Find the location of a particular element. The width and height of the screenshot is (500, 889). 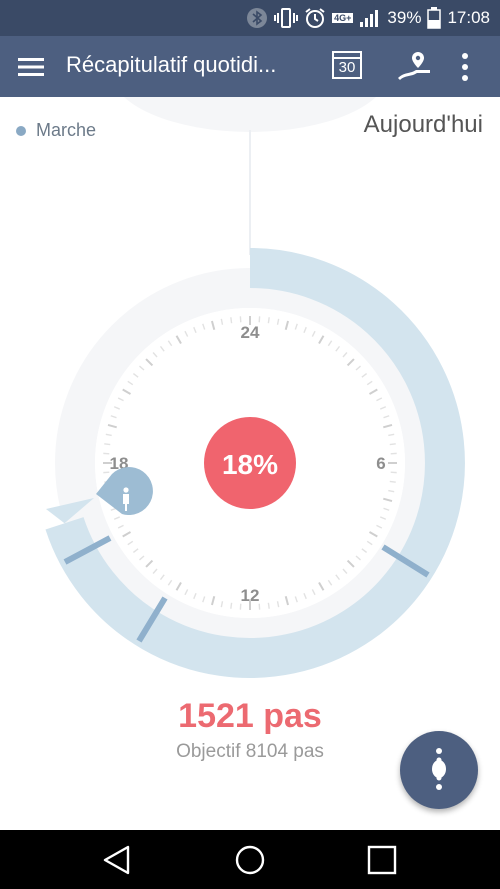

legend-dot is located at coordinates (21, 130).